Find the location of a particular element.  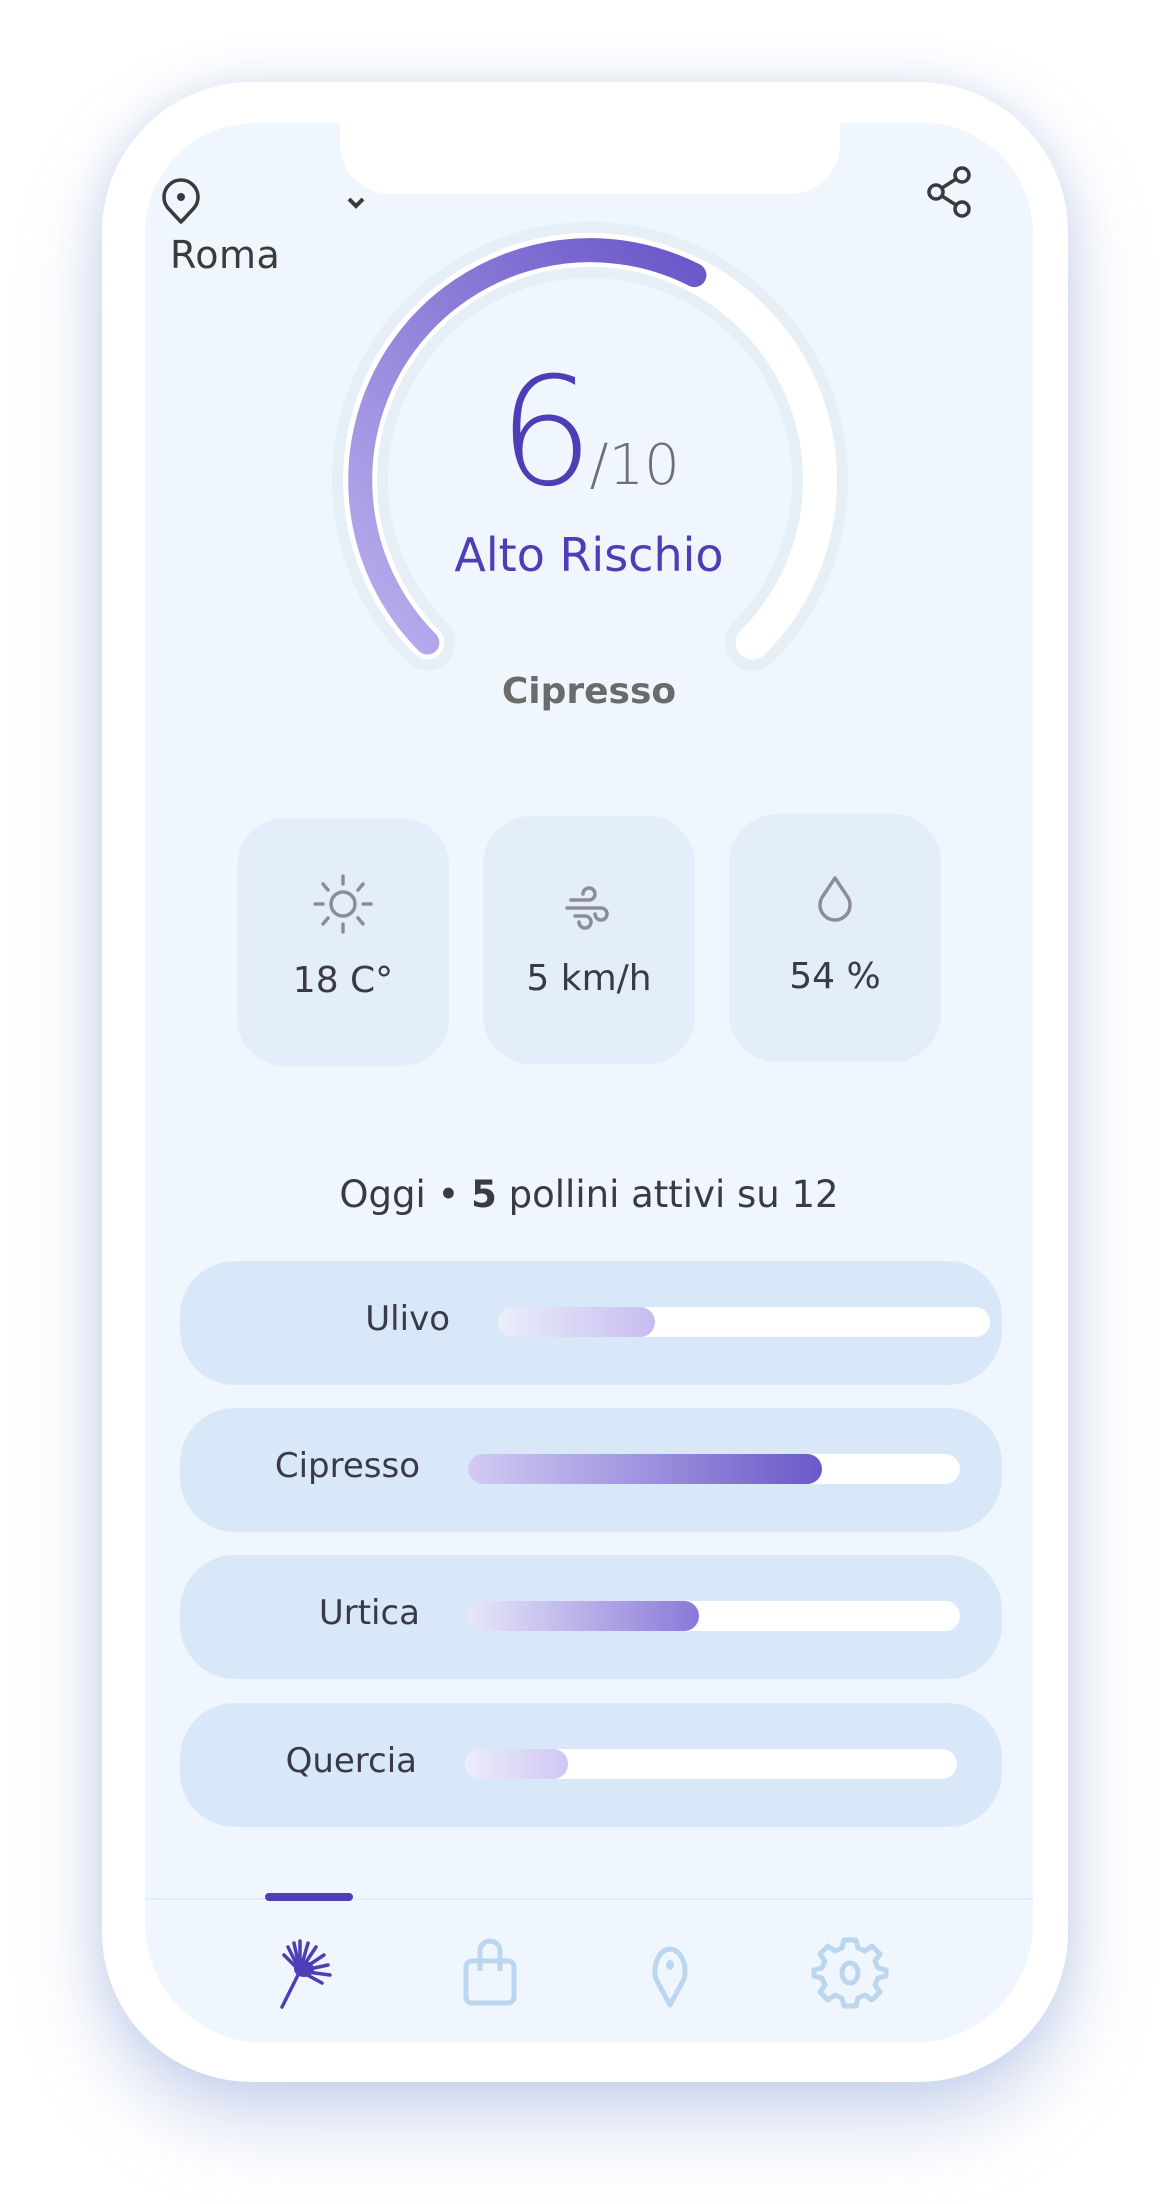

temperature-value: 18 C° is located at coordinates (343, 980).